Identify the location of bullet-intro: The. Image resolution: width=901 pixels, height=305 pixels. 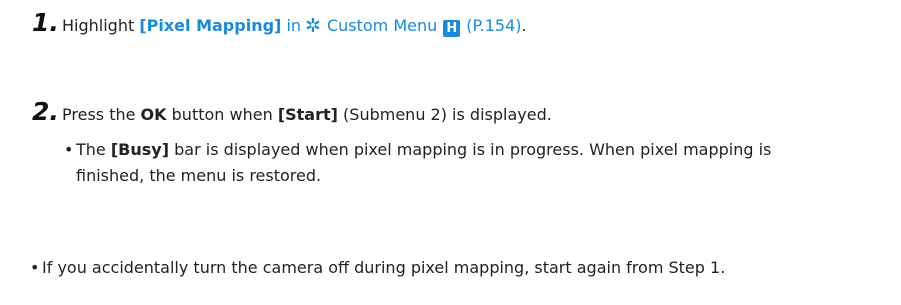
(91, 149).